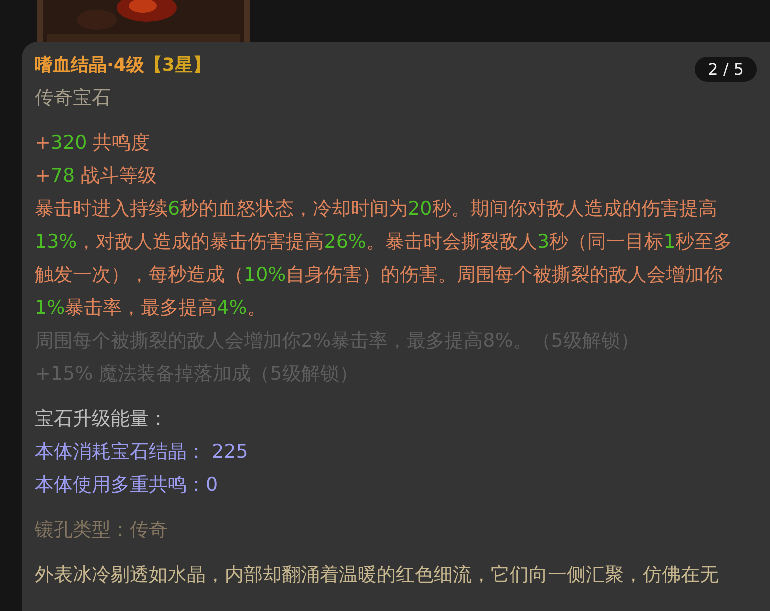  Describe the element at coordinates (177, 66) in the screenshot. I see `star-rank: 【3星】` at that location.